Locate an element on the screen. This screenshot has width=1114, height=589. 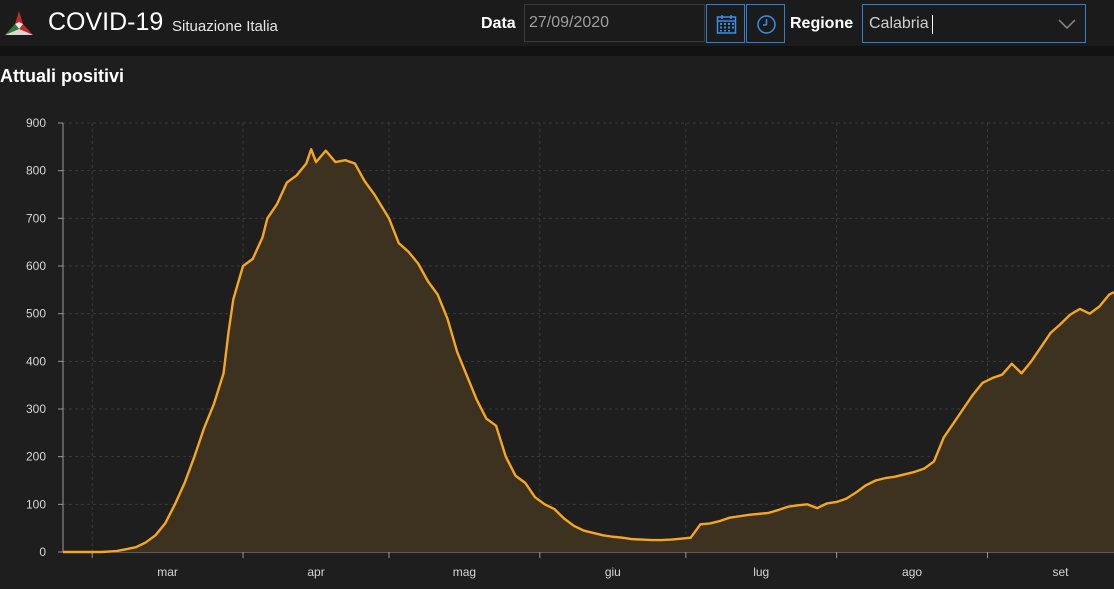
x-tick-label: lug is located at coordinates (761, 572).